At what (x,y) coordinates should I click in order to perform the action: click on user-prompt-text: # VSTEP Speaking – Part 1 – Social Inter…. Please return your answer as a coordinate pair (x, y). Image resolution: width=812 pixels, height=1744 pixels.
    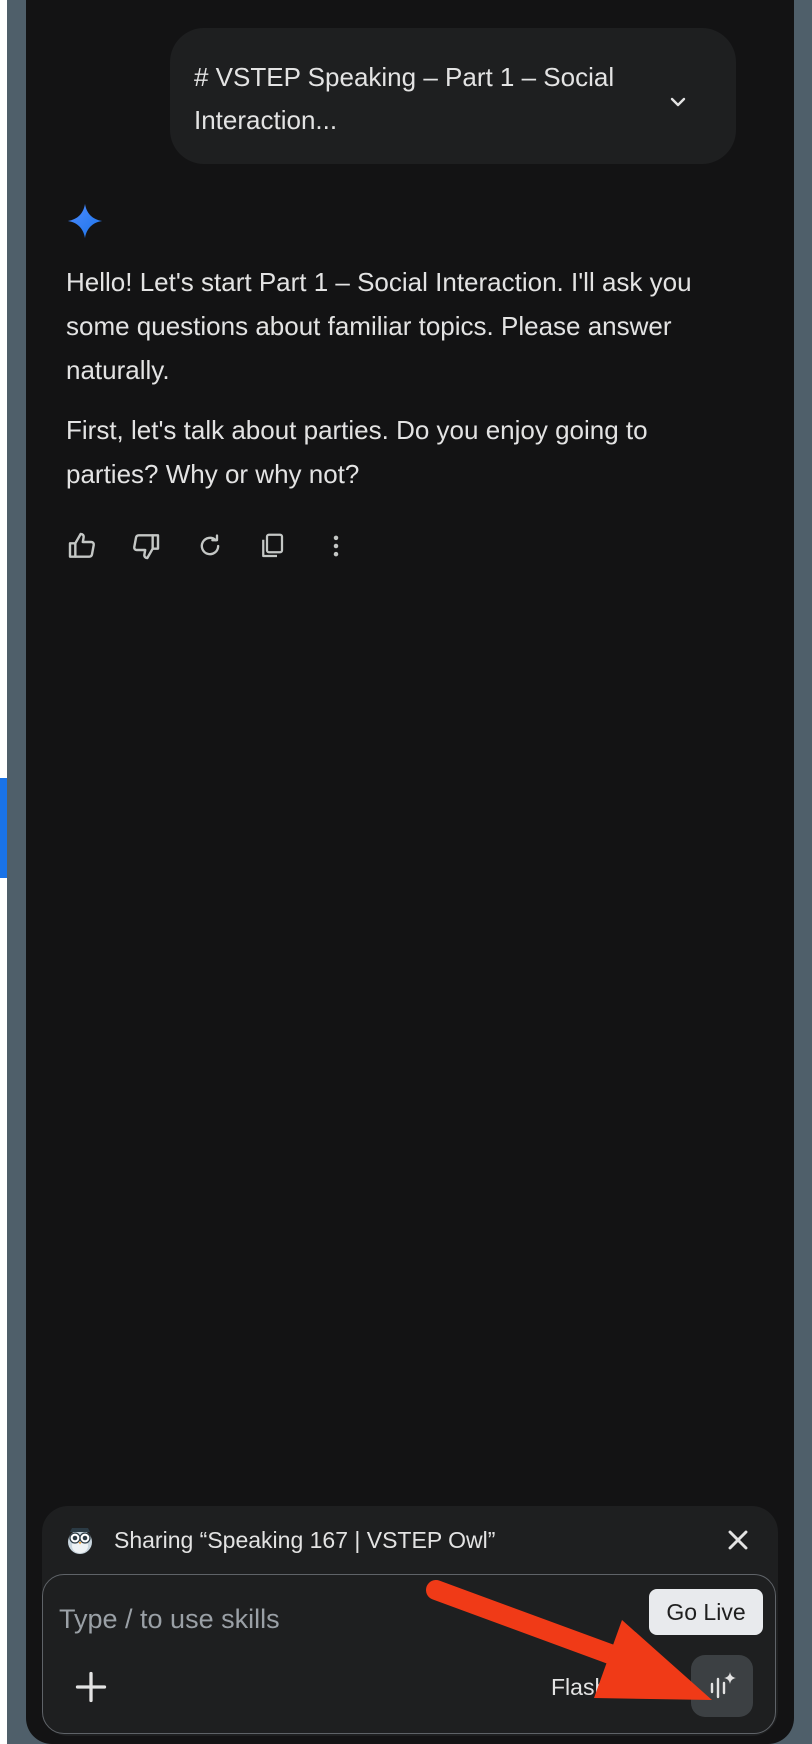
    Looking at the image, I should click on (404, 98).